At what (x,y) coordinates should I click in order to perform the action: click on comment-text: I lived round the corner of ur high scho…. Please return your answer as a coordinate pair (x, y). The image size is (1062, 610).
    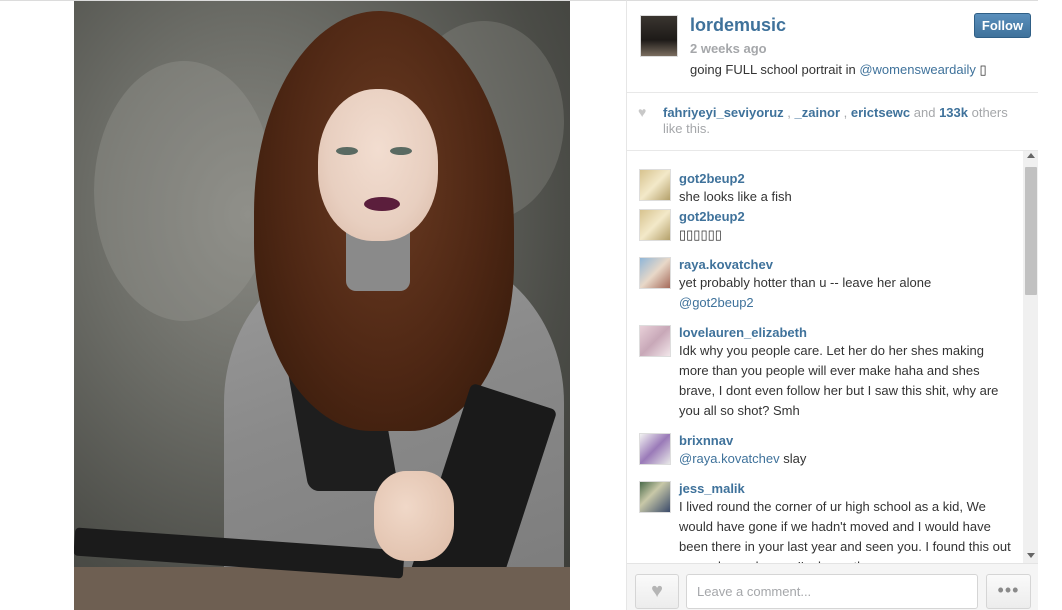
    Looking at the image, I should click on (845, 531).